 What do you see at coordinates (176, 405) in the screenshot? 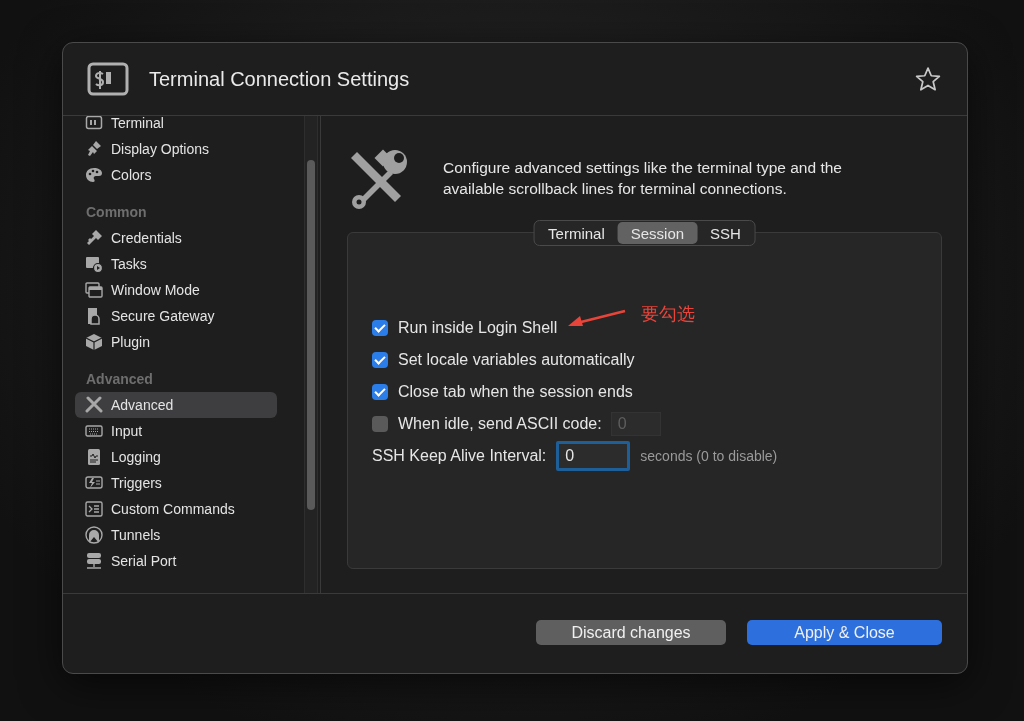
I see `sidebar-item: Advanced` at bounding box center [176, 405].